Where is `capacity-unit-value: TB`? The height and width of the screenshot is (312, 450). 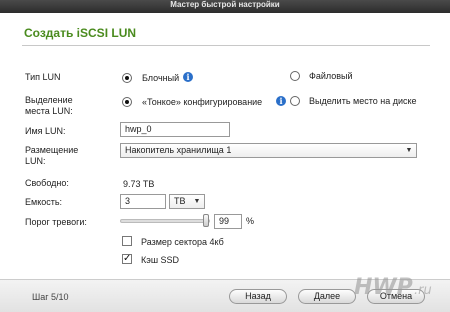
capacity-unit-value: TB is located at coordinates (180, 201).